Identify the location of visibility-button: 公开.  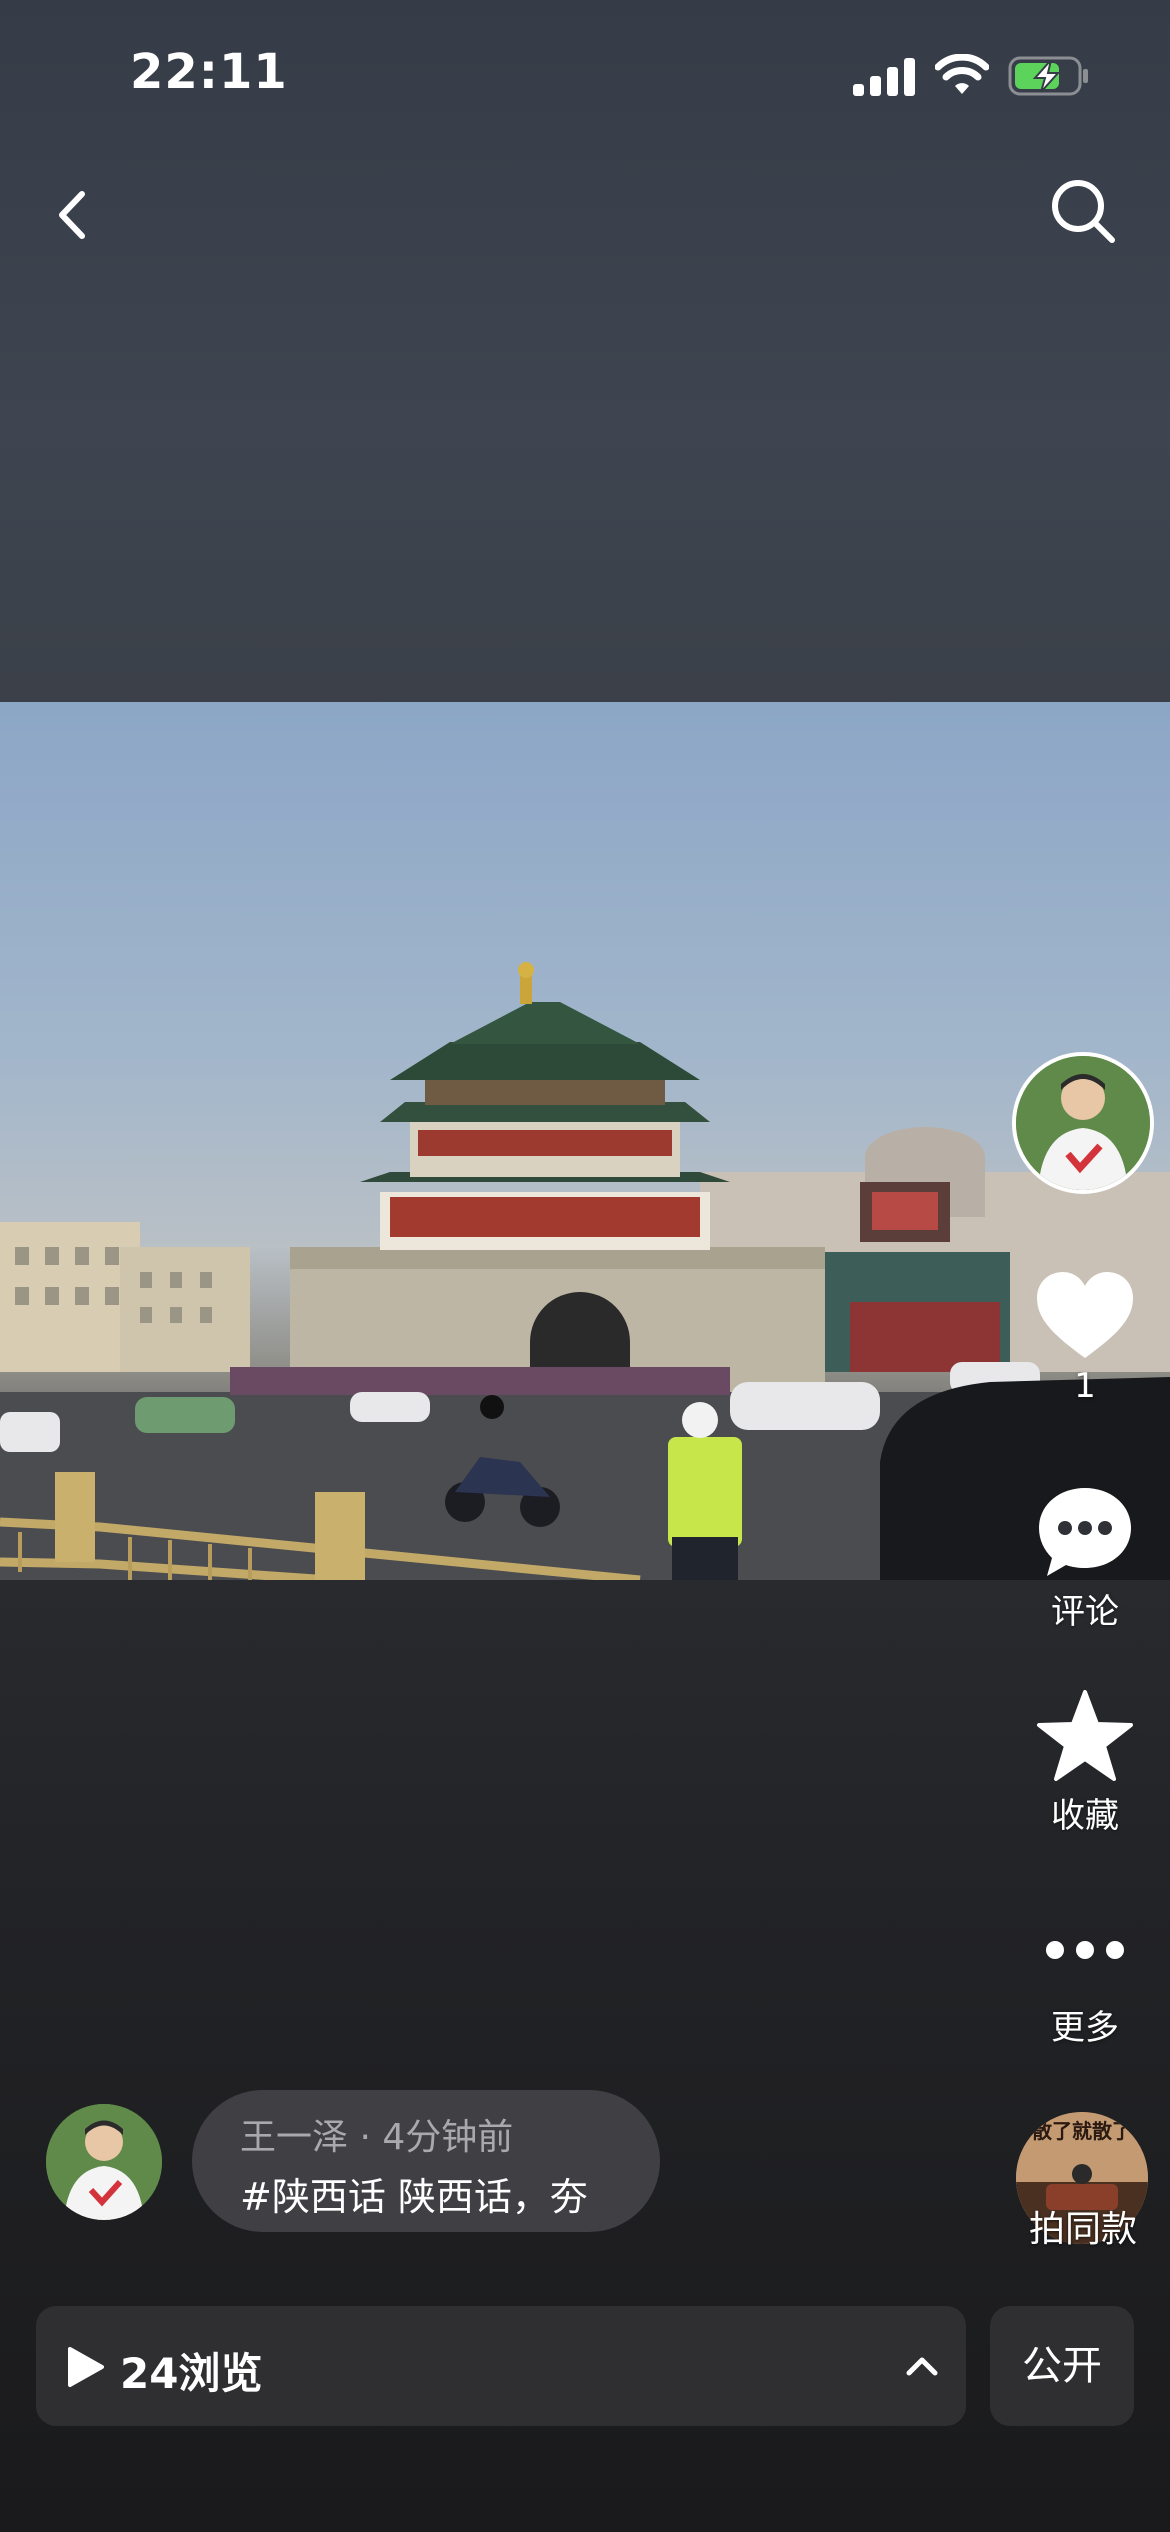
(1062, 2366).